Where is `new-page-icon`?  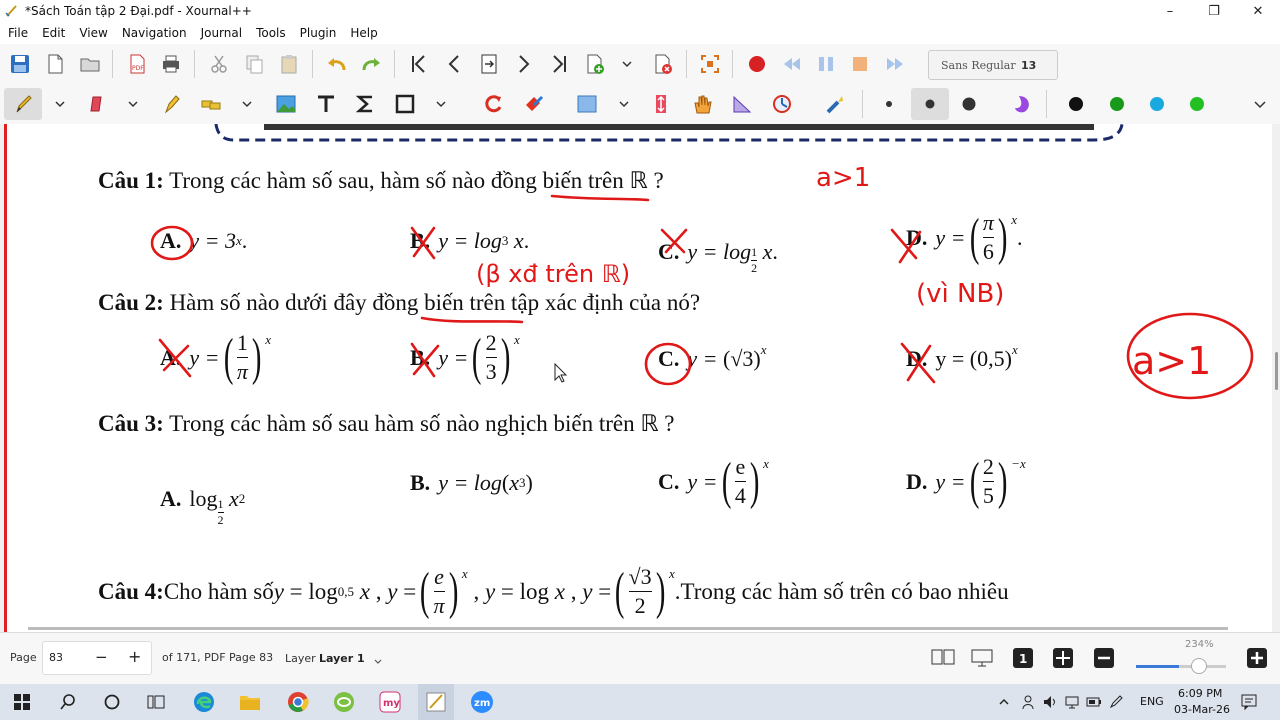 new-page-icon is located at coordinates (55, 64).